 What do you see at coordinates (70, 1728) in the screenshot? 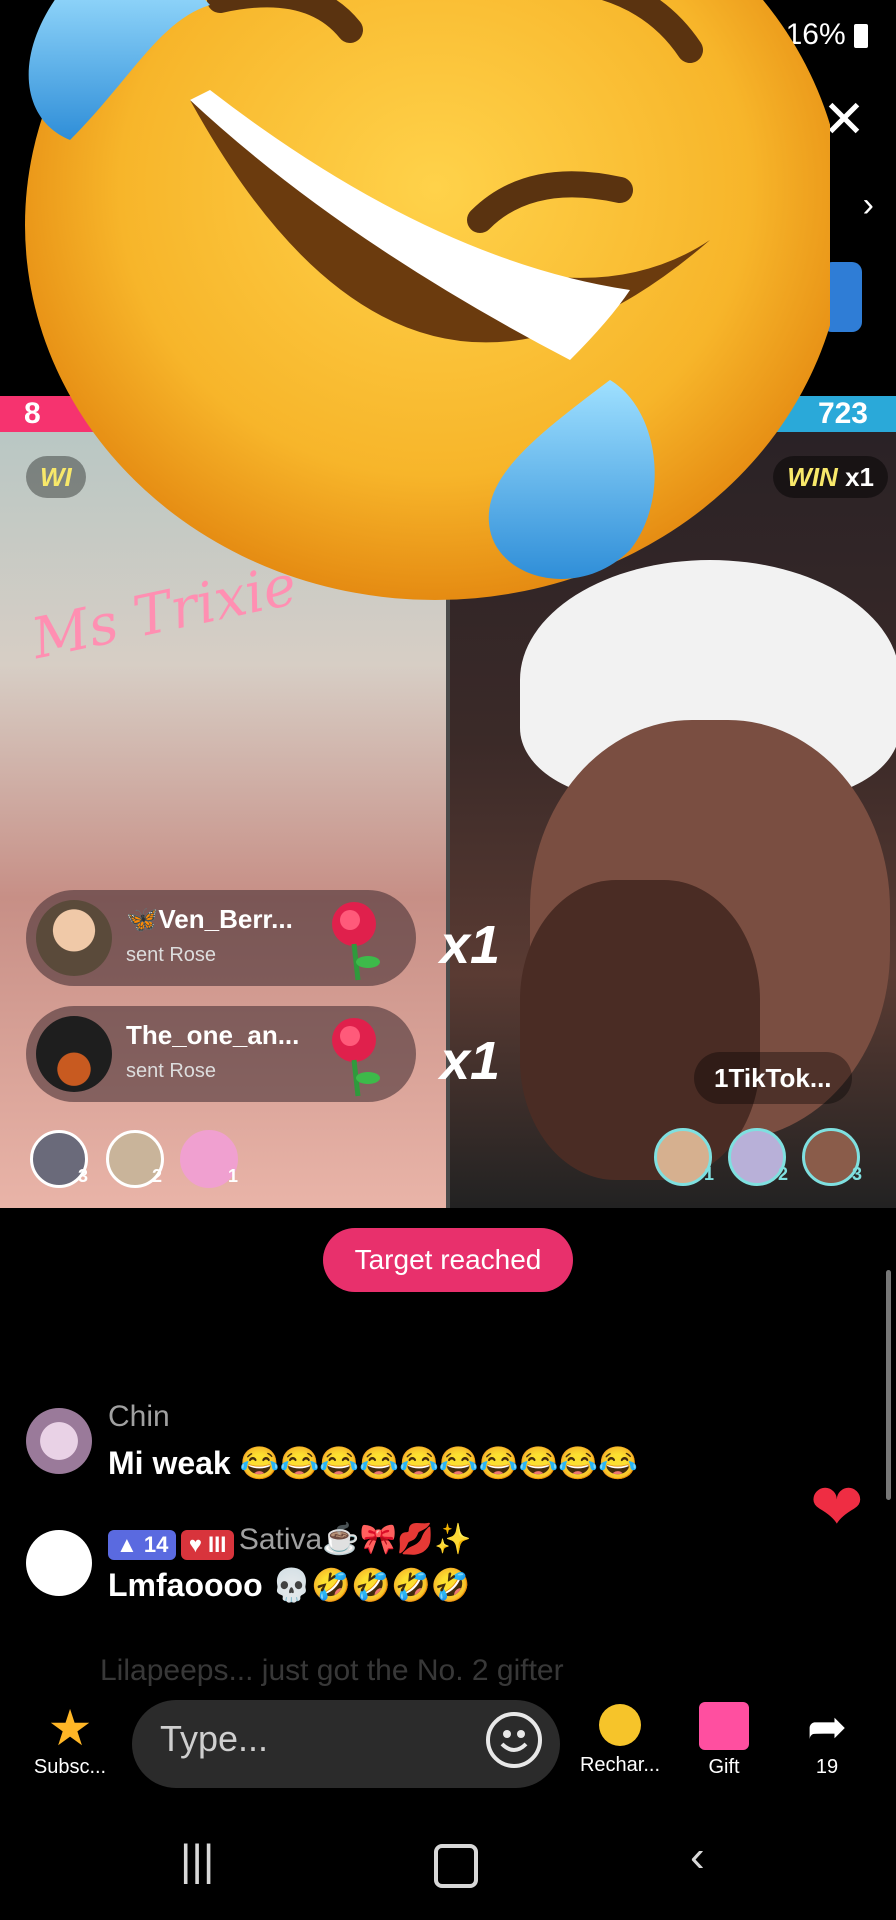
I see `star-icon: ★` at bounding box center [70, 1728].